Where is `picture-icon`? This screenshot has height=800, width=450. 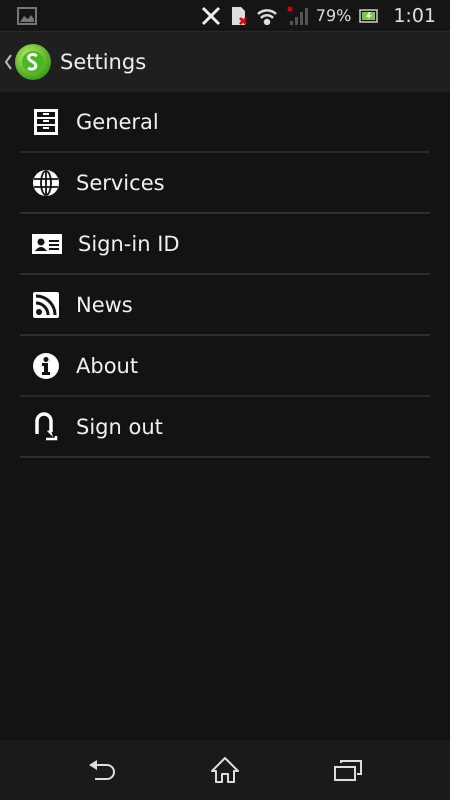
picture-icon is located at coordinates (27, 15).